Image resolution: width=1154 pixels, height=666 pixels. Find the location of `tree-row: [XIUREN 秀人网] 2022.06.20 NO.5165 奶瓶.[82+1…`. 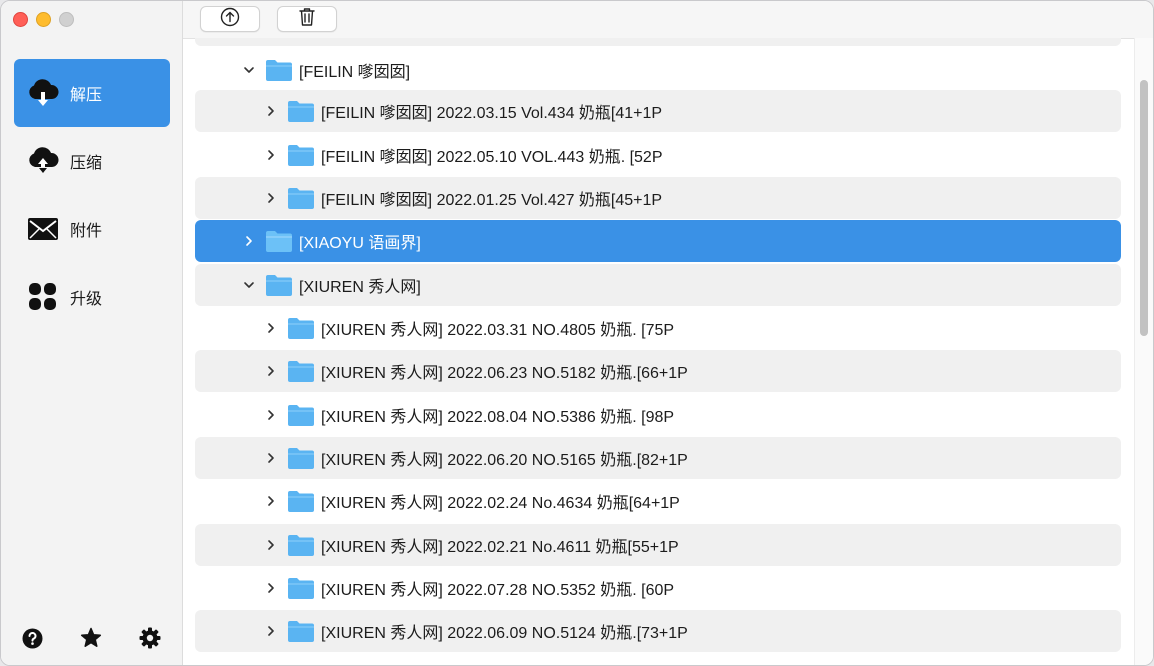

tree-row: [XIUREN 秀人网] 2022.06.20 NO.5165 奶瓶.[82+1… is located at coordinates (658, 458).